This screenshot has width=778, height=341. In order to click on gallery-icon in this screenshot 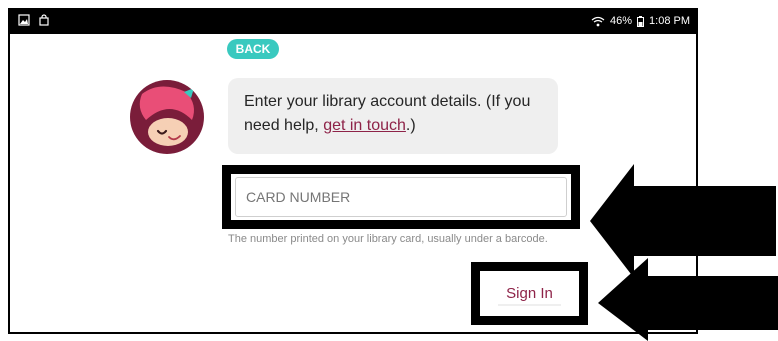, I will do `click(24, 20)`.